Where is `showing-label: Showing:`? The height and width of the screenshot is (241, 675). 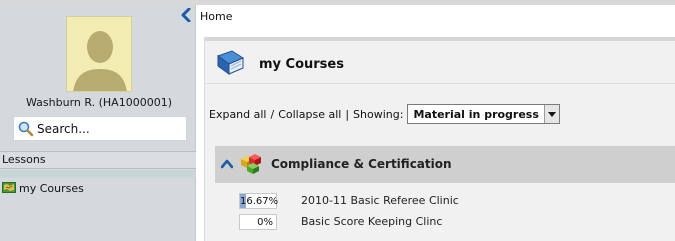 showing-label: Showing: is located at coordinates (378, 114).